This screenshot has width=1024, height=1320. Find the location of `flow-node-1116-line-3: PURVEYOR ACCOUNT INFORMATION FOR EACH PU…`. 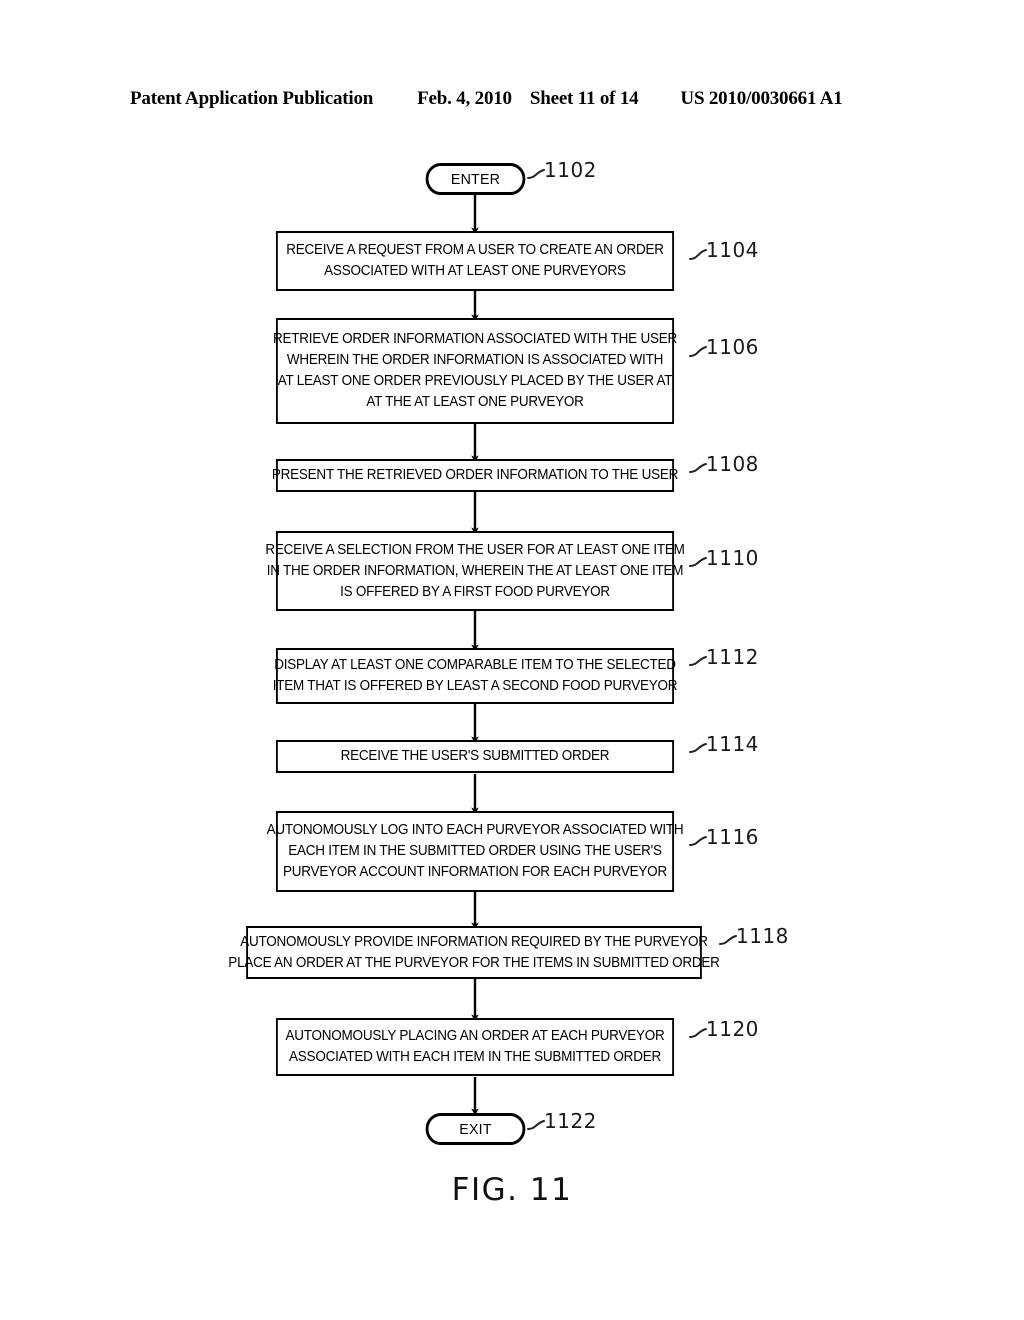

flow-node-1116-line-3: PURVEYOR ACCOUNT INFORMATION FOR EACH PU… is located at coordinates (475, 872).